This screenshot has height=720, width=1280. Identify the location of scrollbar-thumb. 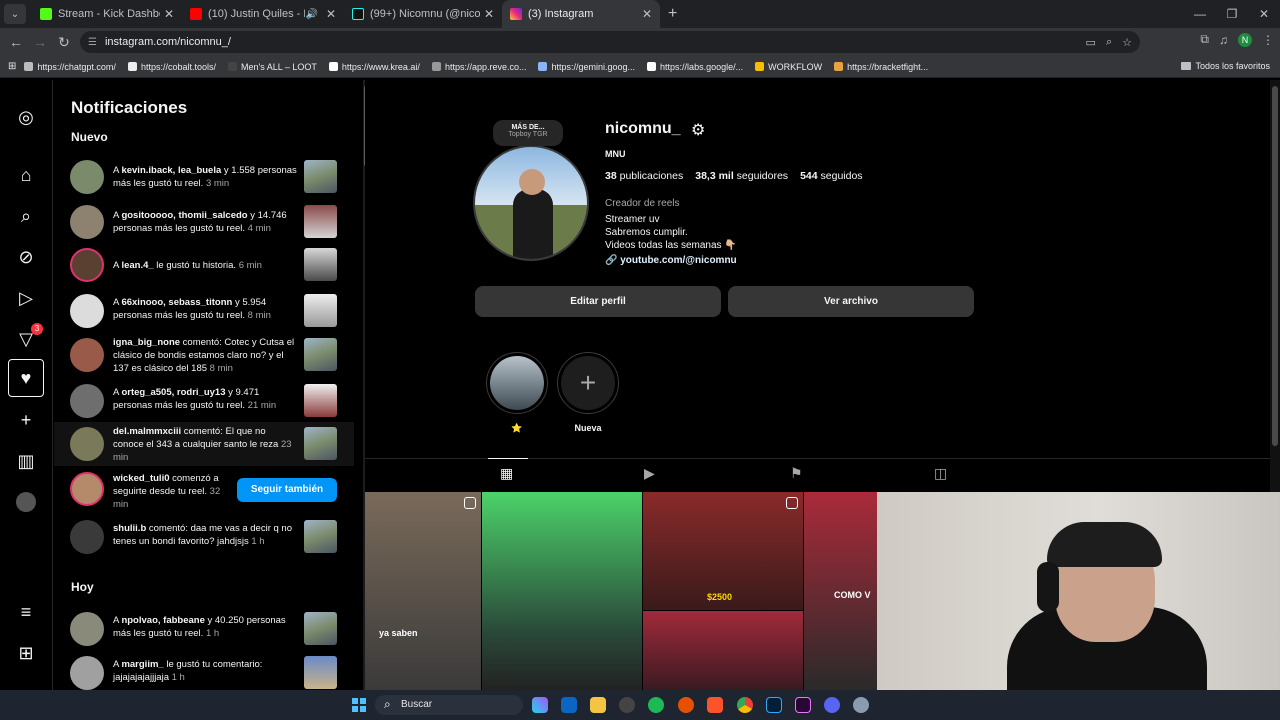
(1275, 266).